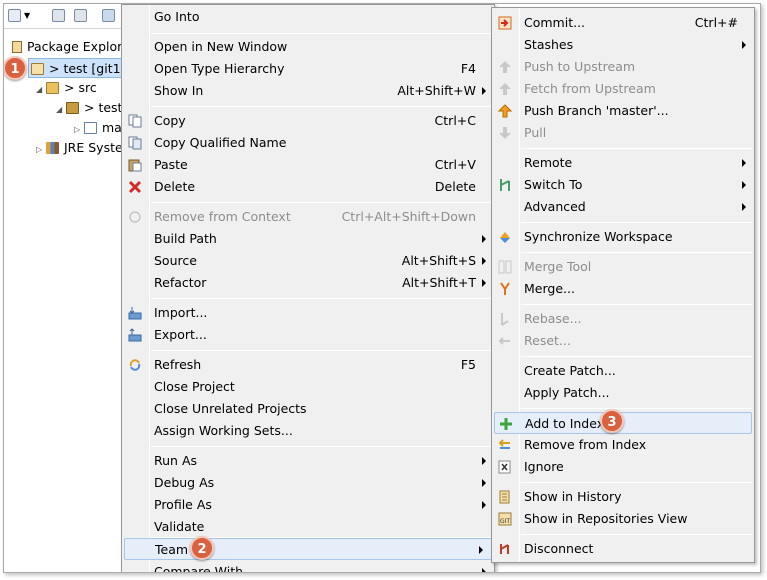  I want to click on menu-item-open-type-hierarchy: Open Type Hierarchy F4, so click(308, 69).